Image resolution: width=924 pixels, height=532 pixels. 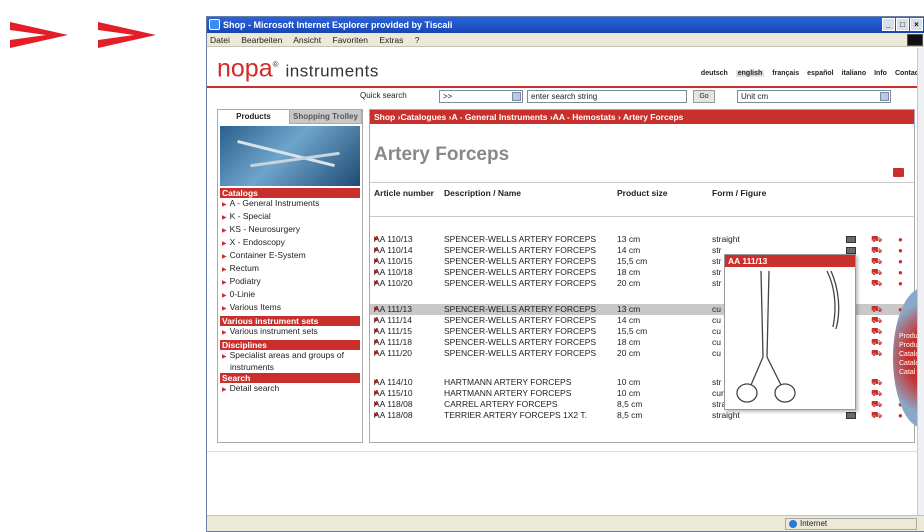 I want to click on logo-brand: nopa, so click(x=245, y=68).